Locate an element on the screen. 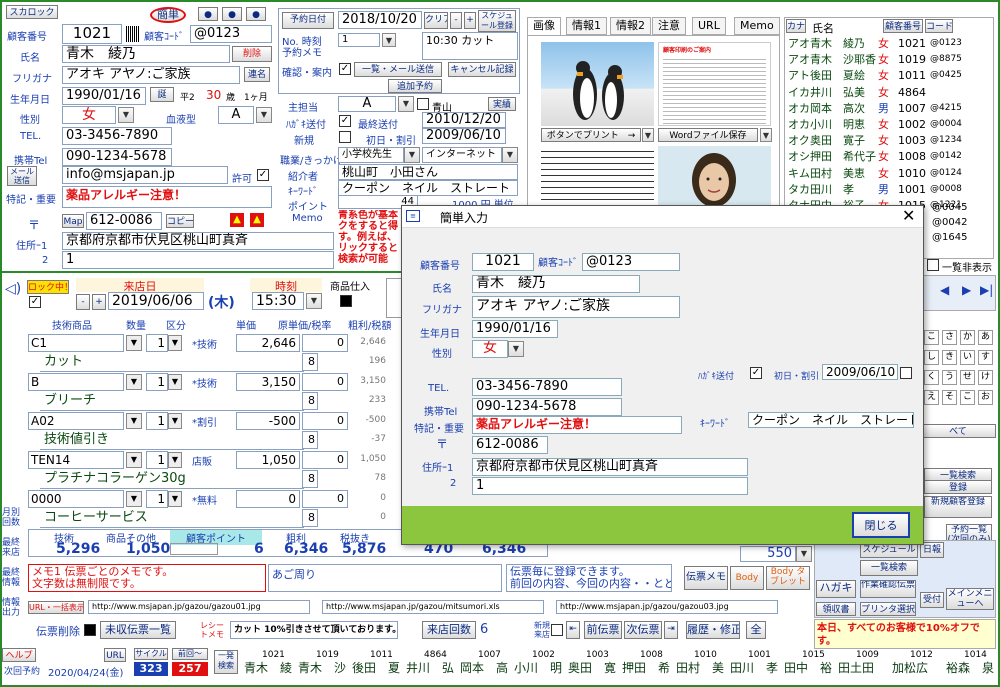 This screenshot has width=1000, height=687. aoyama-checkbox is located at coordinates (423, 104).